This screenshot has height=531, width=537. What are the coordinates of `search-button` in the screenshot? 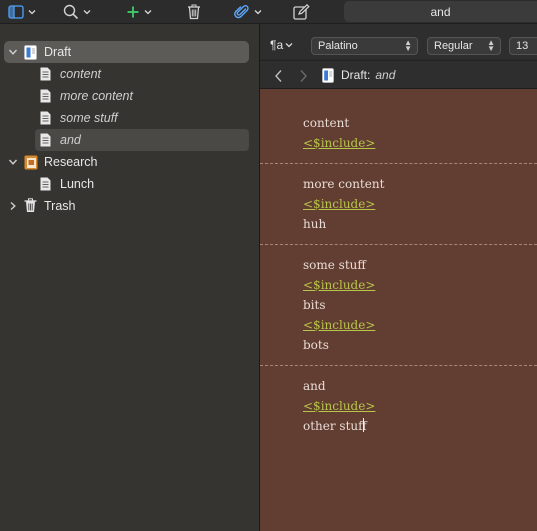 It's located at (77, 12).